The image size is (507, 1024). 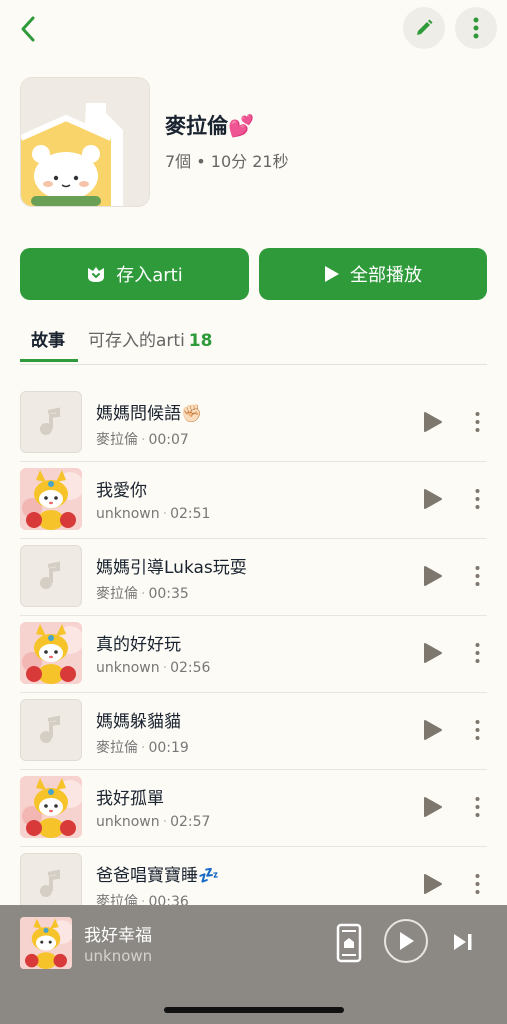 I want to click on track-title: 爸爸唱寶寶睡💤, so click(x=158, y=876).